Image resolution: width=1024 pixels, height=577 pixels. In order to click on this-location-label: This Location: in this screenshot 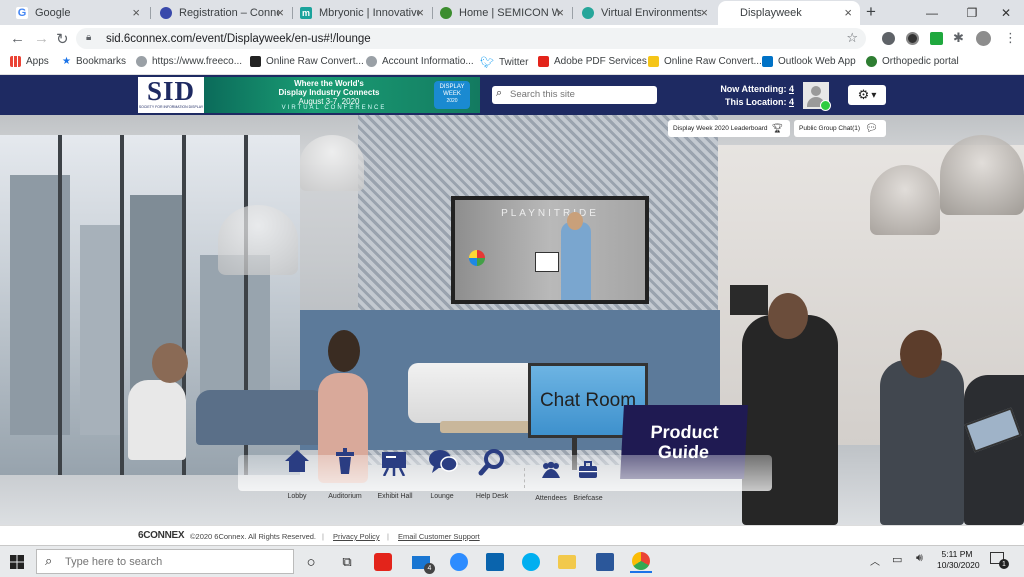, I will do `click(755, 102)`.